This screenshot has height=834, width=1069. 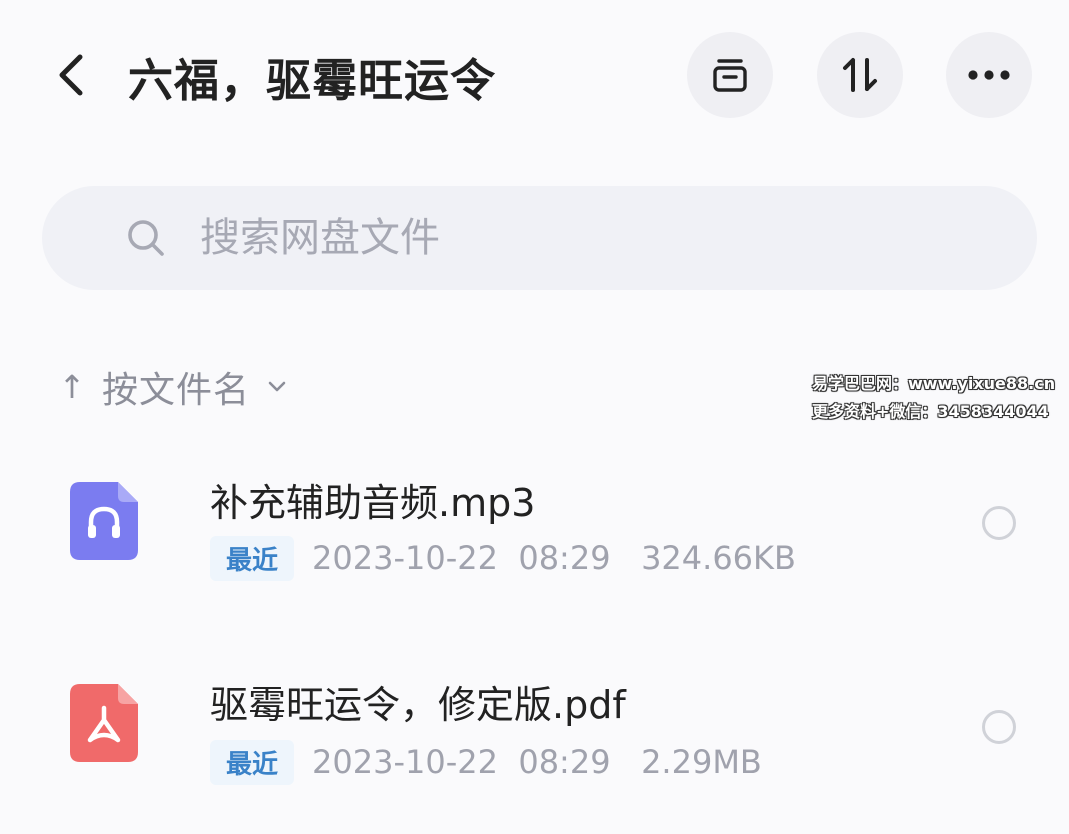 I want to click on archive-icon, so click(x=730, y=75).